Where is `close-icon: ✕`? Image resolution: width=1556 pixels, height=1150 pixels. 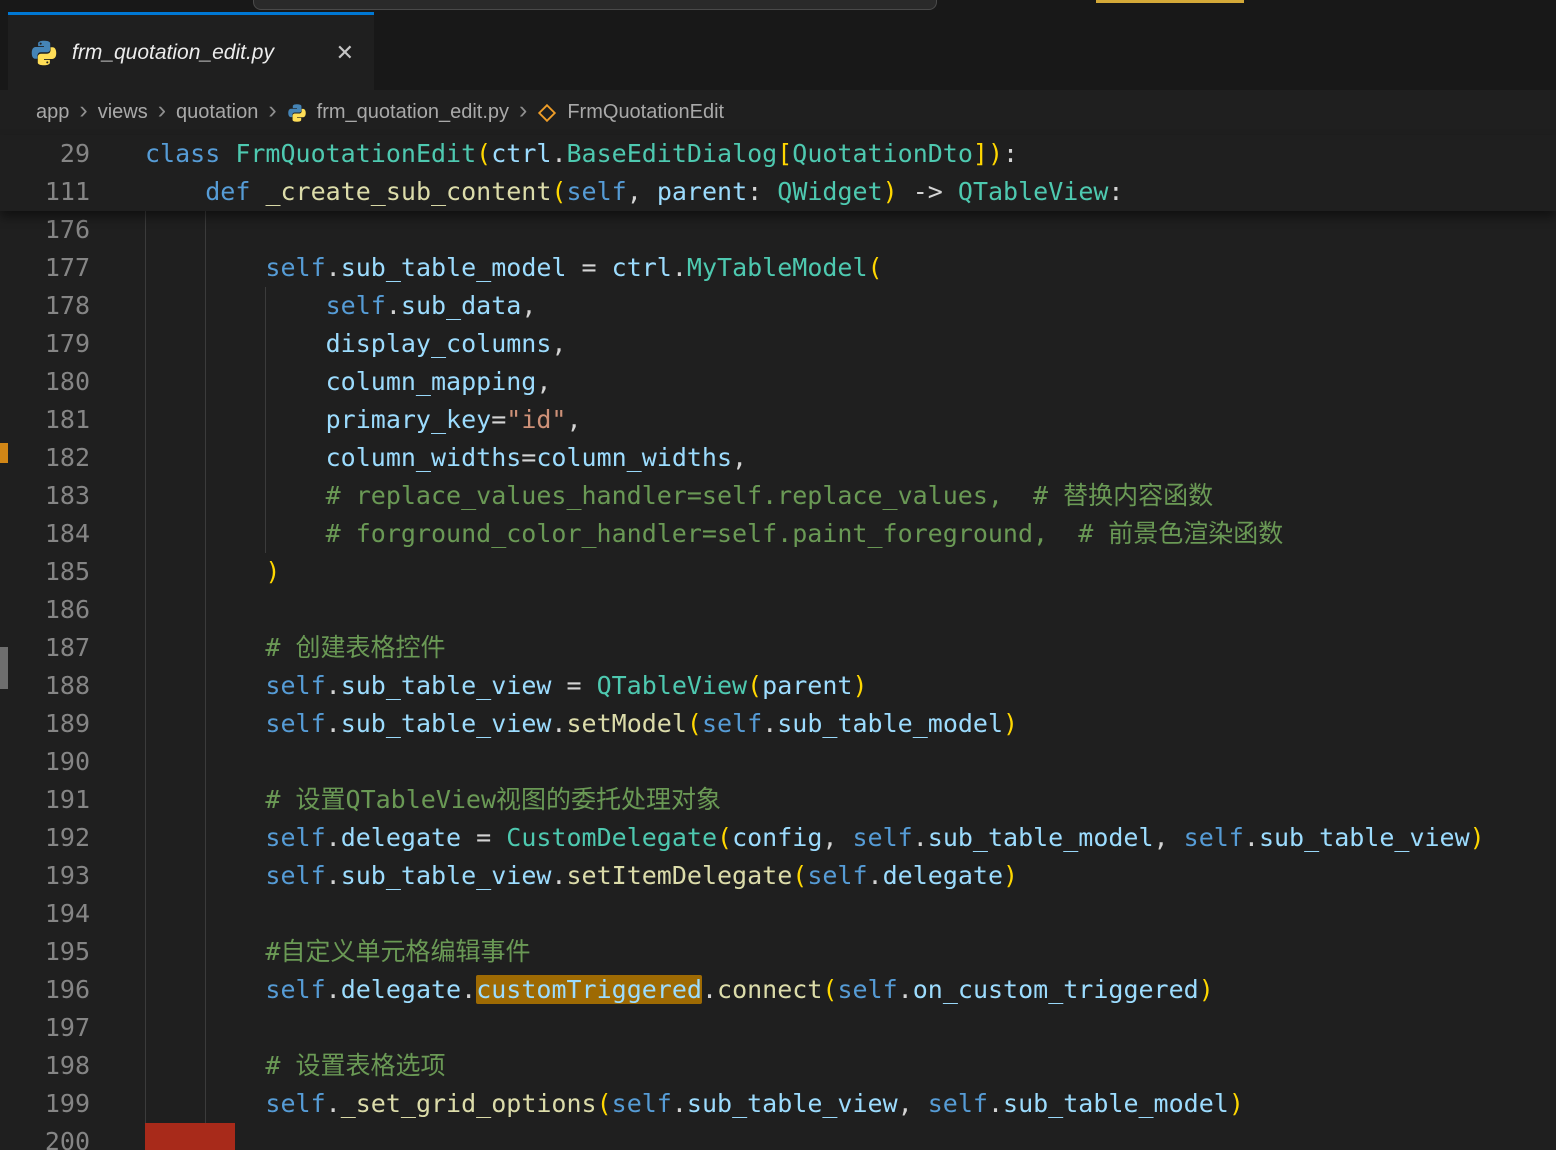
close-icon: ✕ is located at coordinates (345, 53).